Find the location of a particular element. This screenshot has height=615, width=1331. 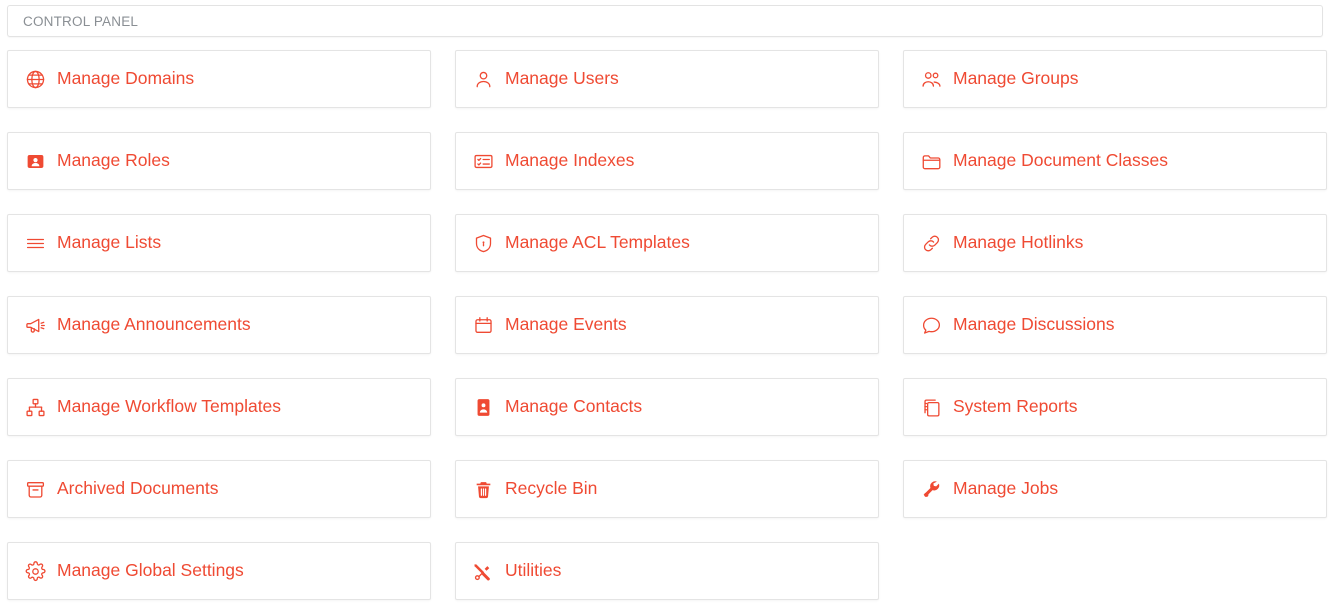

control-panel-card: Manage Global Settings is located at coordinates (219, 571).